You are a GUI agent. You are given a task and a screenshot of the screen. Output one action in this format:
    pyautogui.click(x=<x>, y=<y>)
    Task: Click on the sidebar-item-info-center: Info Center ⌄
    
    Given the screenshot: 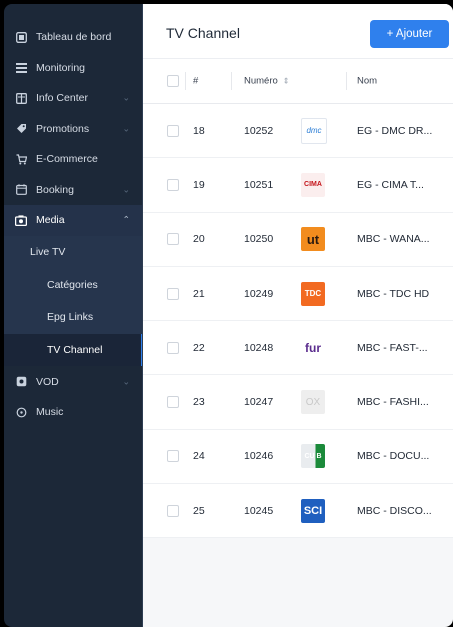 What is the action you would take?
    pyautogui.click(x=73, y=98)
    